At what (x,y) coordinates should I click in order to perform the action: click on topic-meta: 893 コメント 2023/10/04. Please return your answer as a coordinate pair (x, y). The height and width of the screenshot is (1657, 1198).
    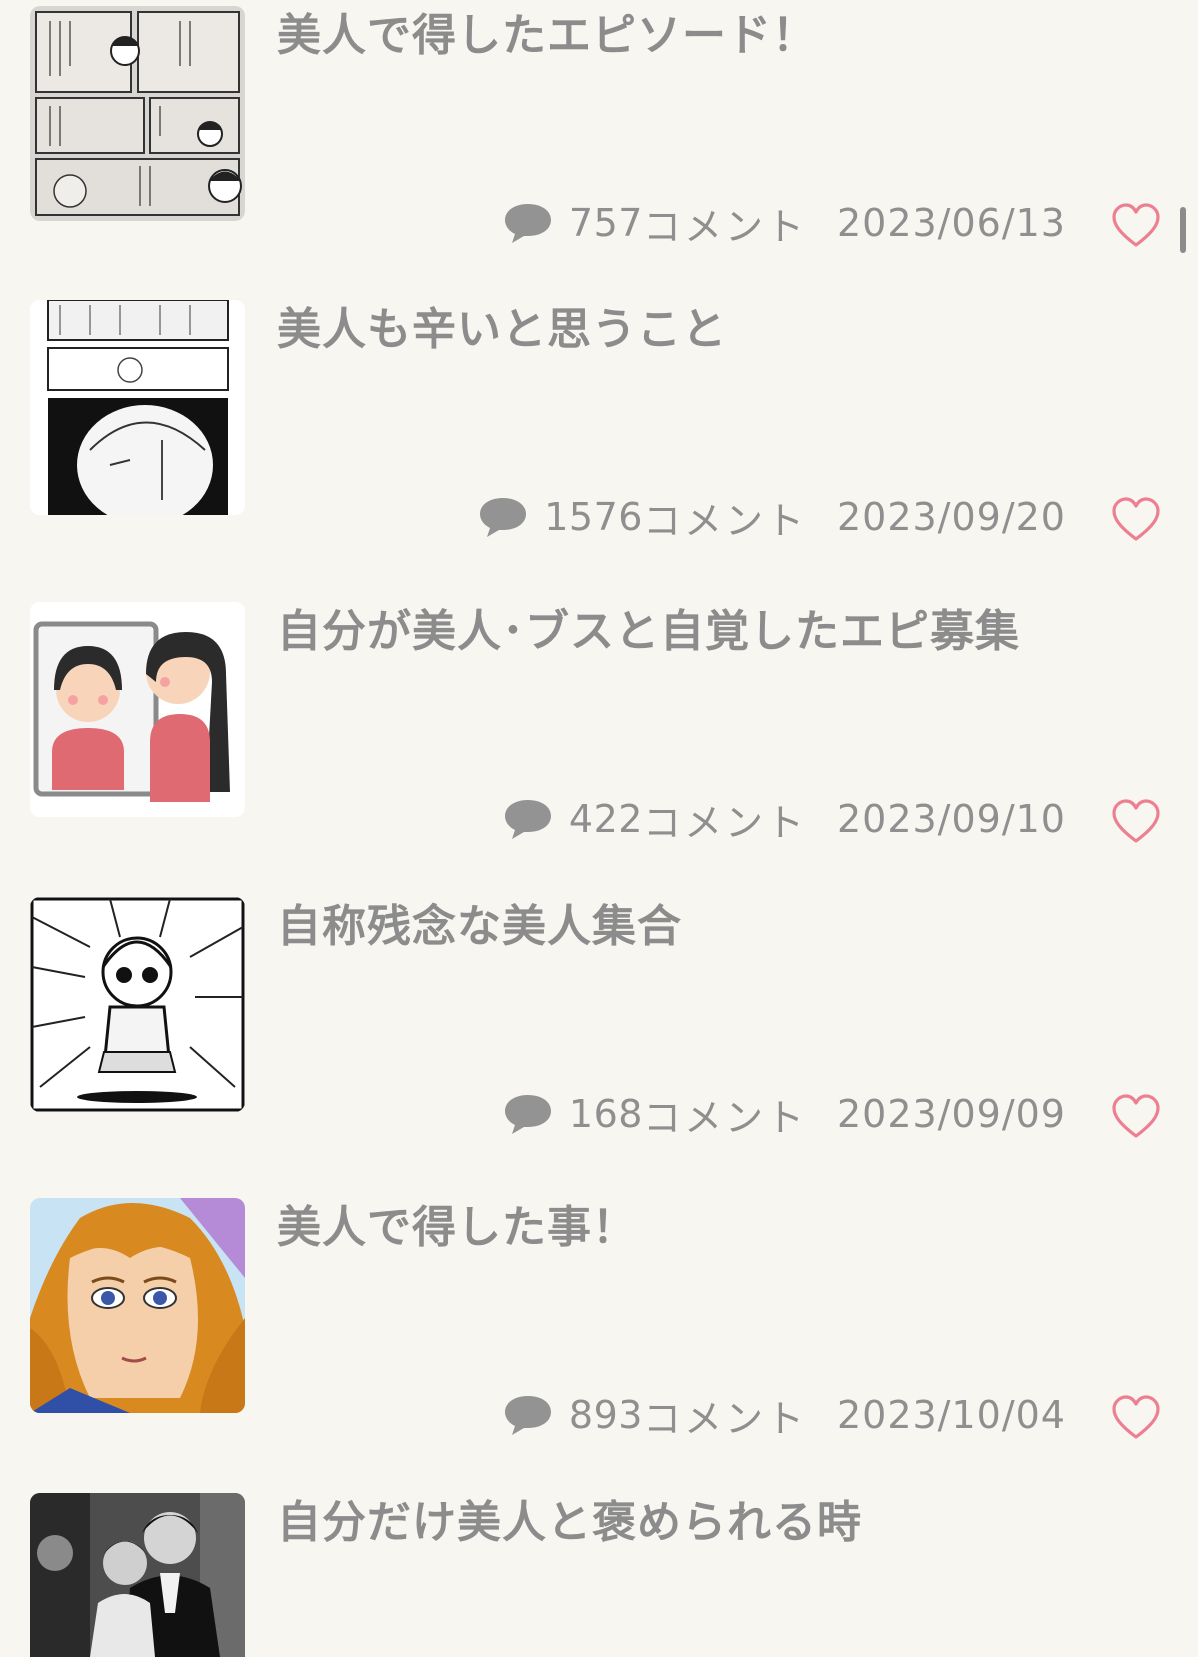
    Looking at the image, I should click on (784, 1415).